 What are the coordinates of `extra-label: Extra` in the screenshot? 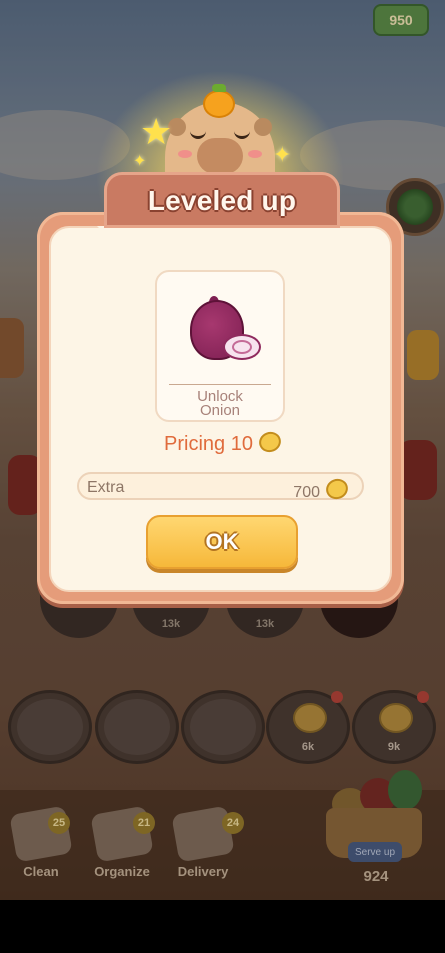 It's located at (106, 487).